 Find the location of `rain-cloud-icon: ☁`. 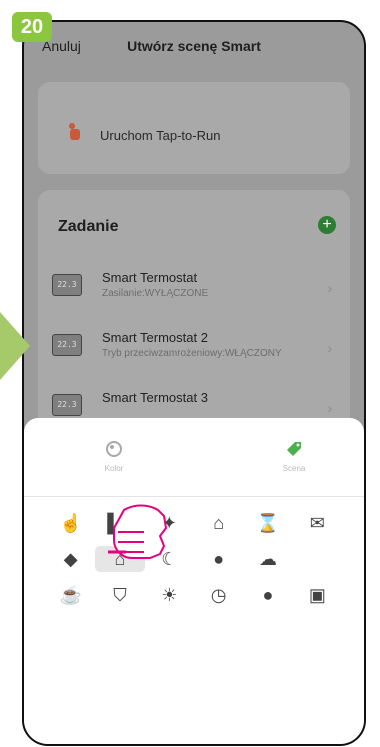

rain-cloud-icon: ☁ is located at coordinates (267, 559).